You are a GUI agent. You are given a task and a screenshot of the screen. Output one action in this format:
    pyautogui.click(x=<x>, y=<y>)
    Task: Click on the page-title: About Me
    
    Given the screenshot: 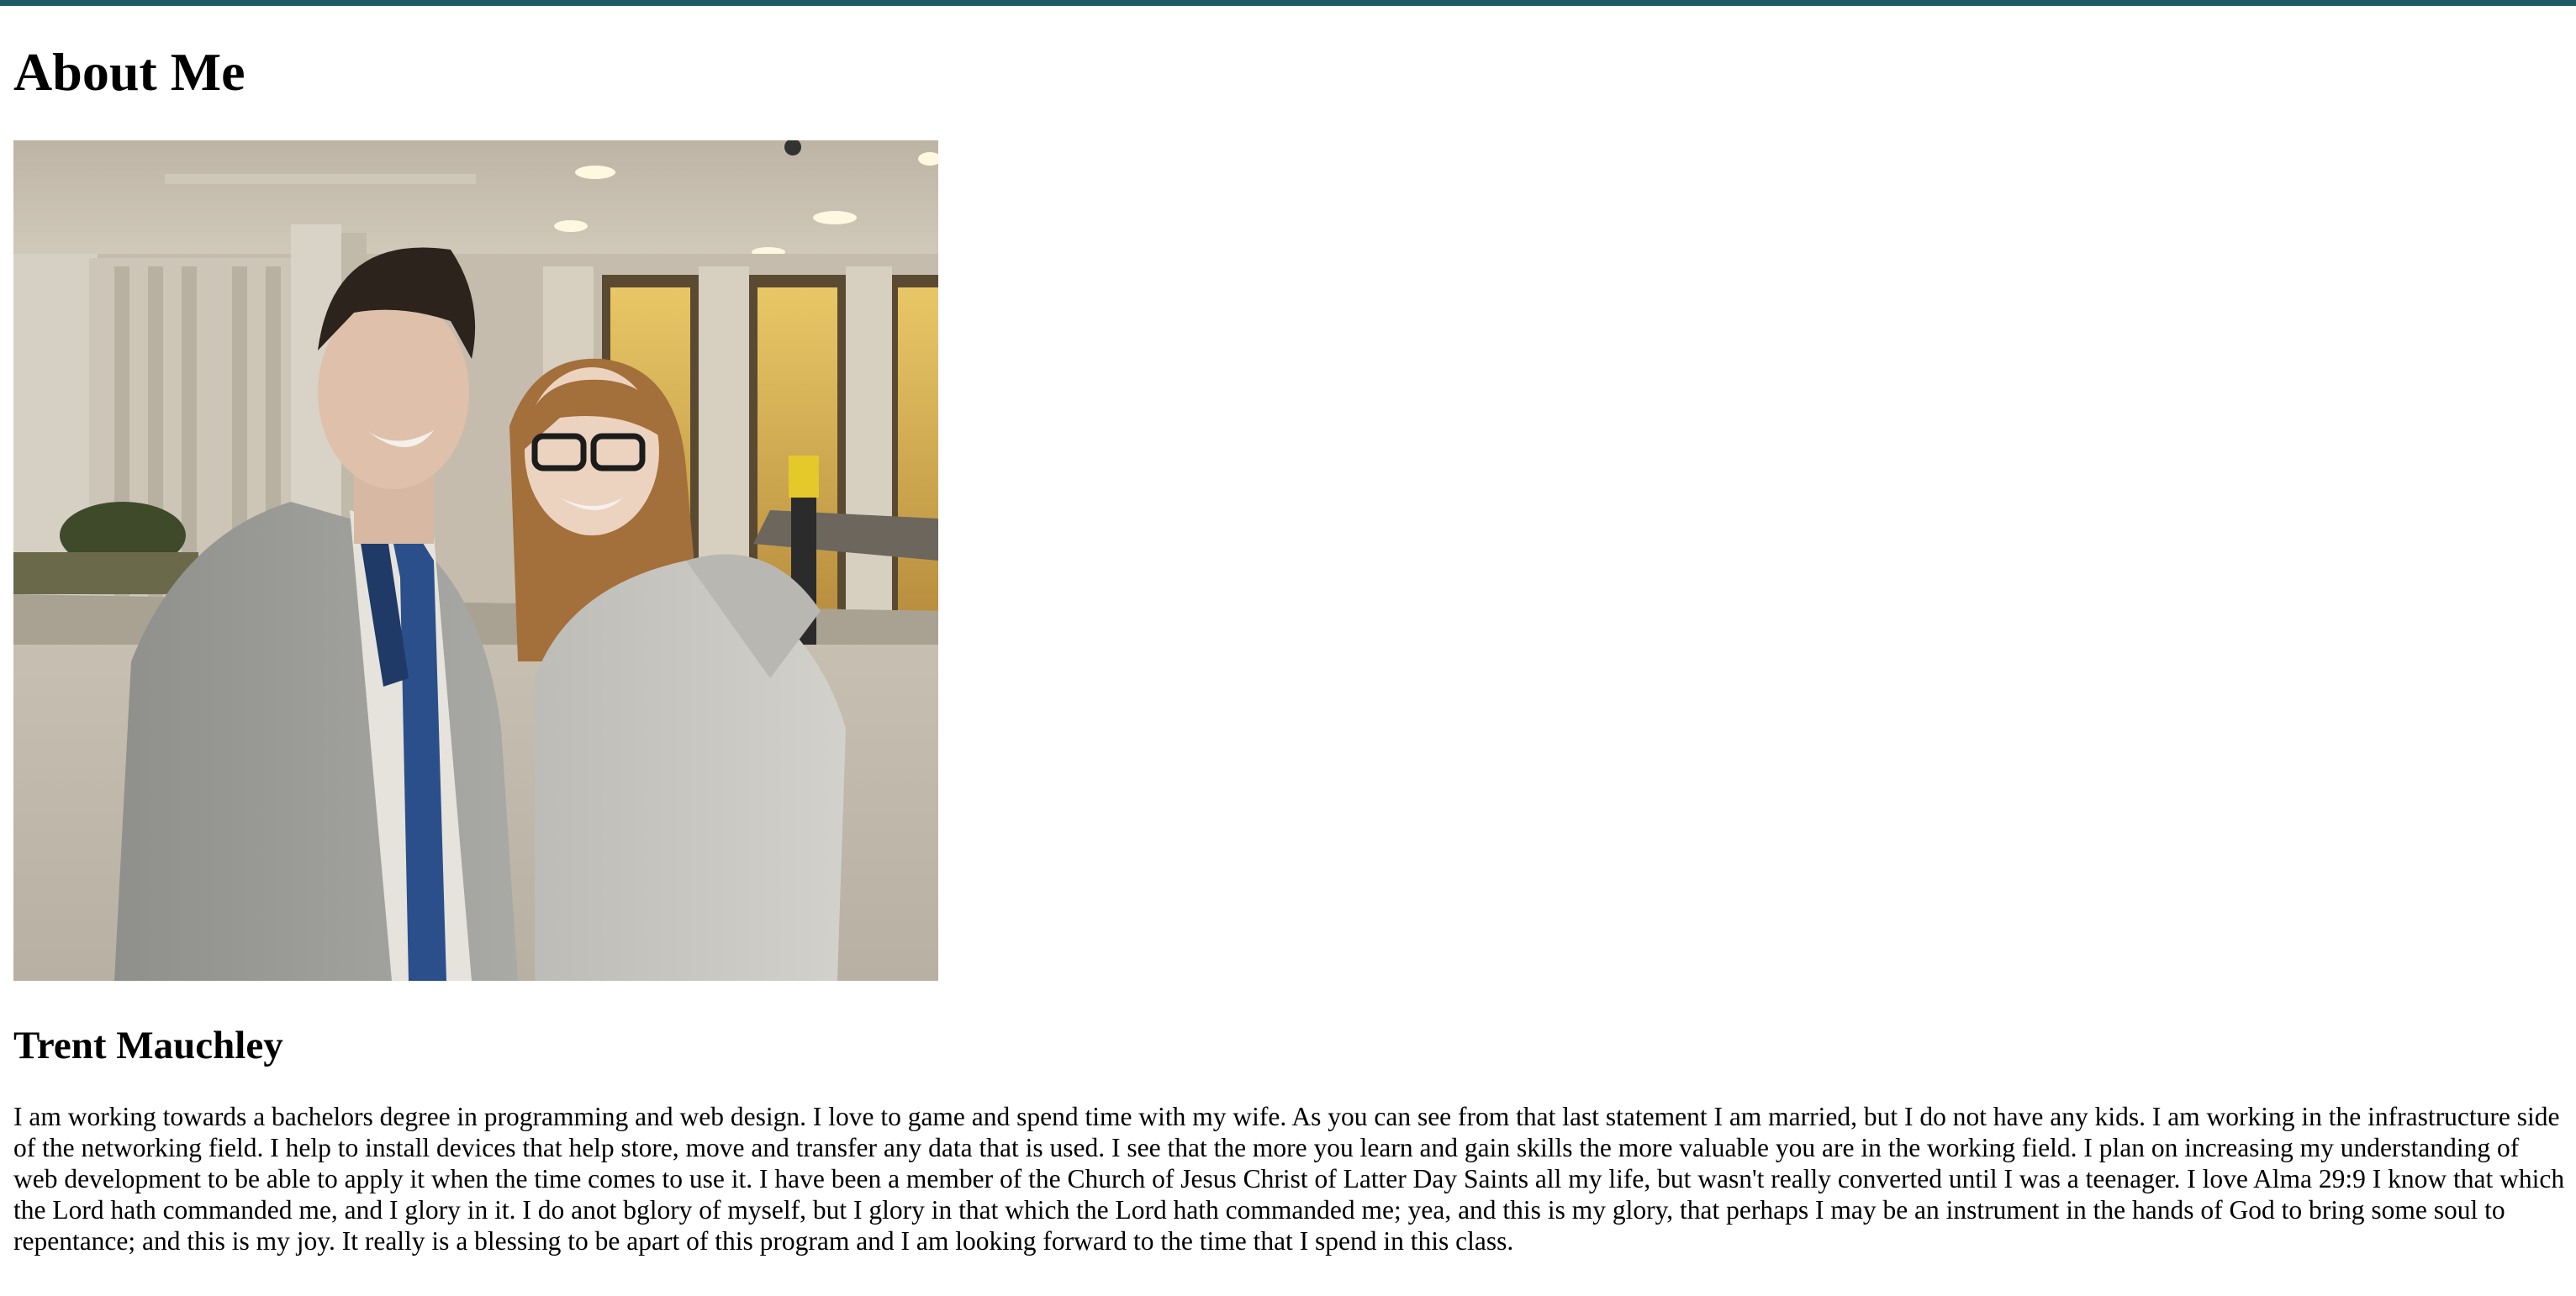 What is the action you would take?
    pyautogui.click(x=129, y=72)
    